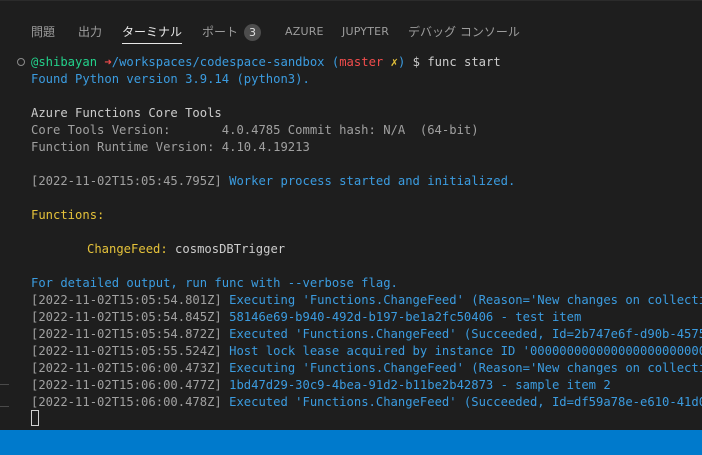 The width and height of the screenshot is (702, 455). Describe the element at coordinates (361, 62) in the screenshot. I see `prompt-branch: master` at that location.